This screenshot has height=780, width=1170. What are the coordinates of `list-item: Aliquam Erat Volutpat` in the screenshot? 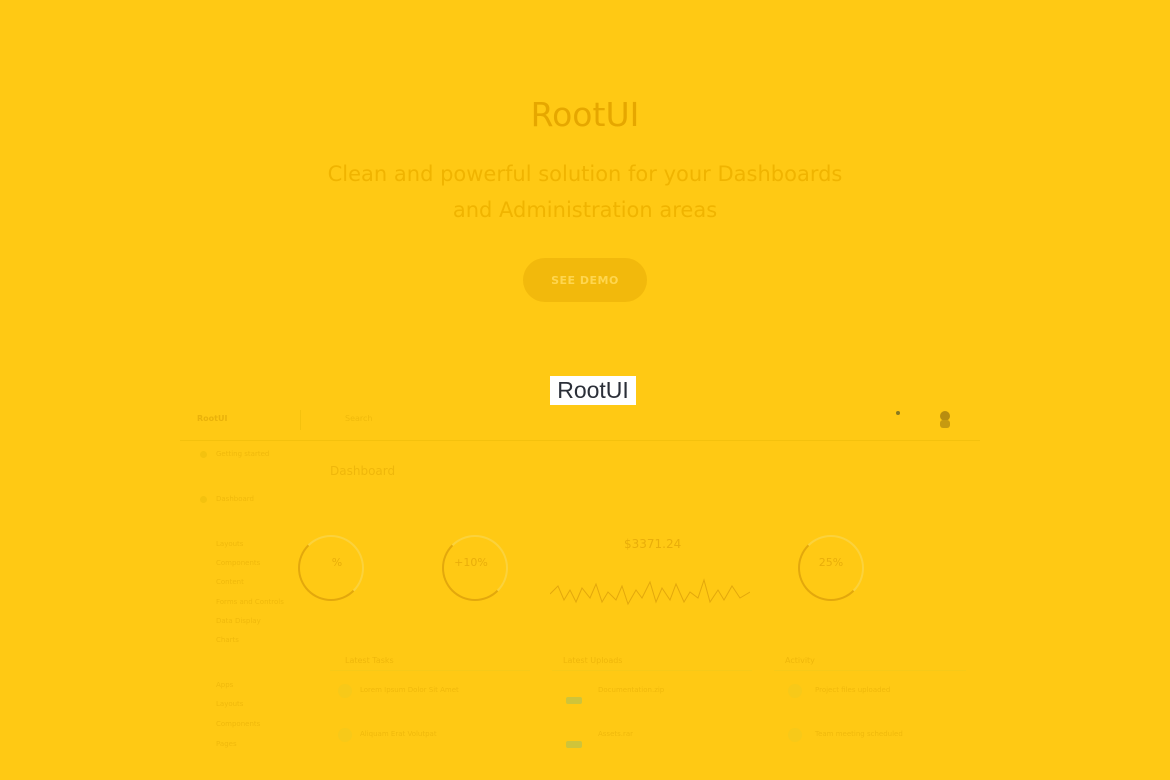 It's located at (398, 734).